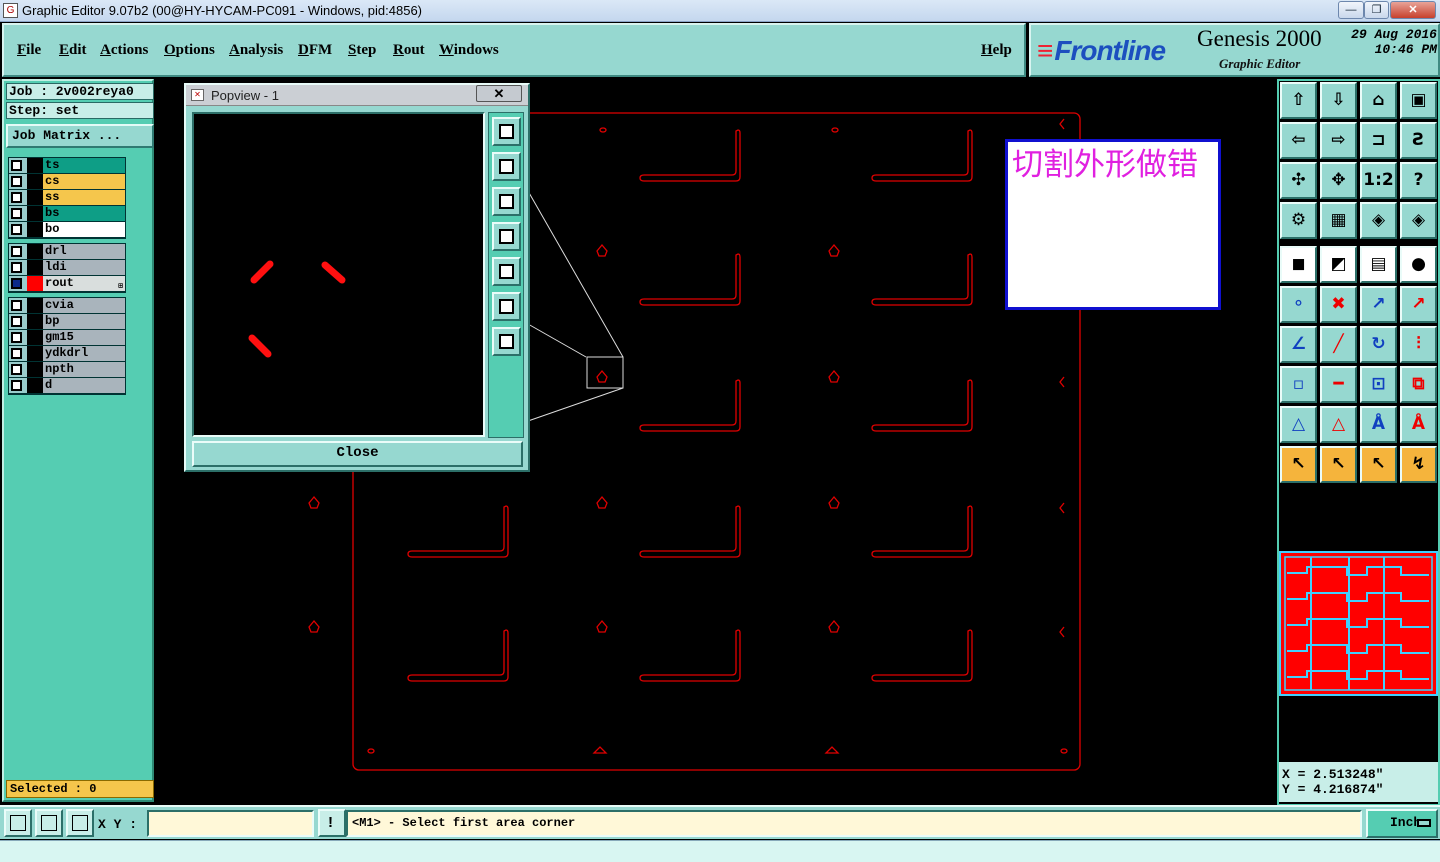 The height and width of the screenshot is (862, 1440). What do you see at coordinates (1418, 220) in the screenshot?
I see `tool-button: ◈` at bounding box center [1418, 220].